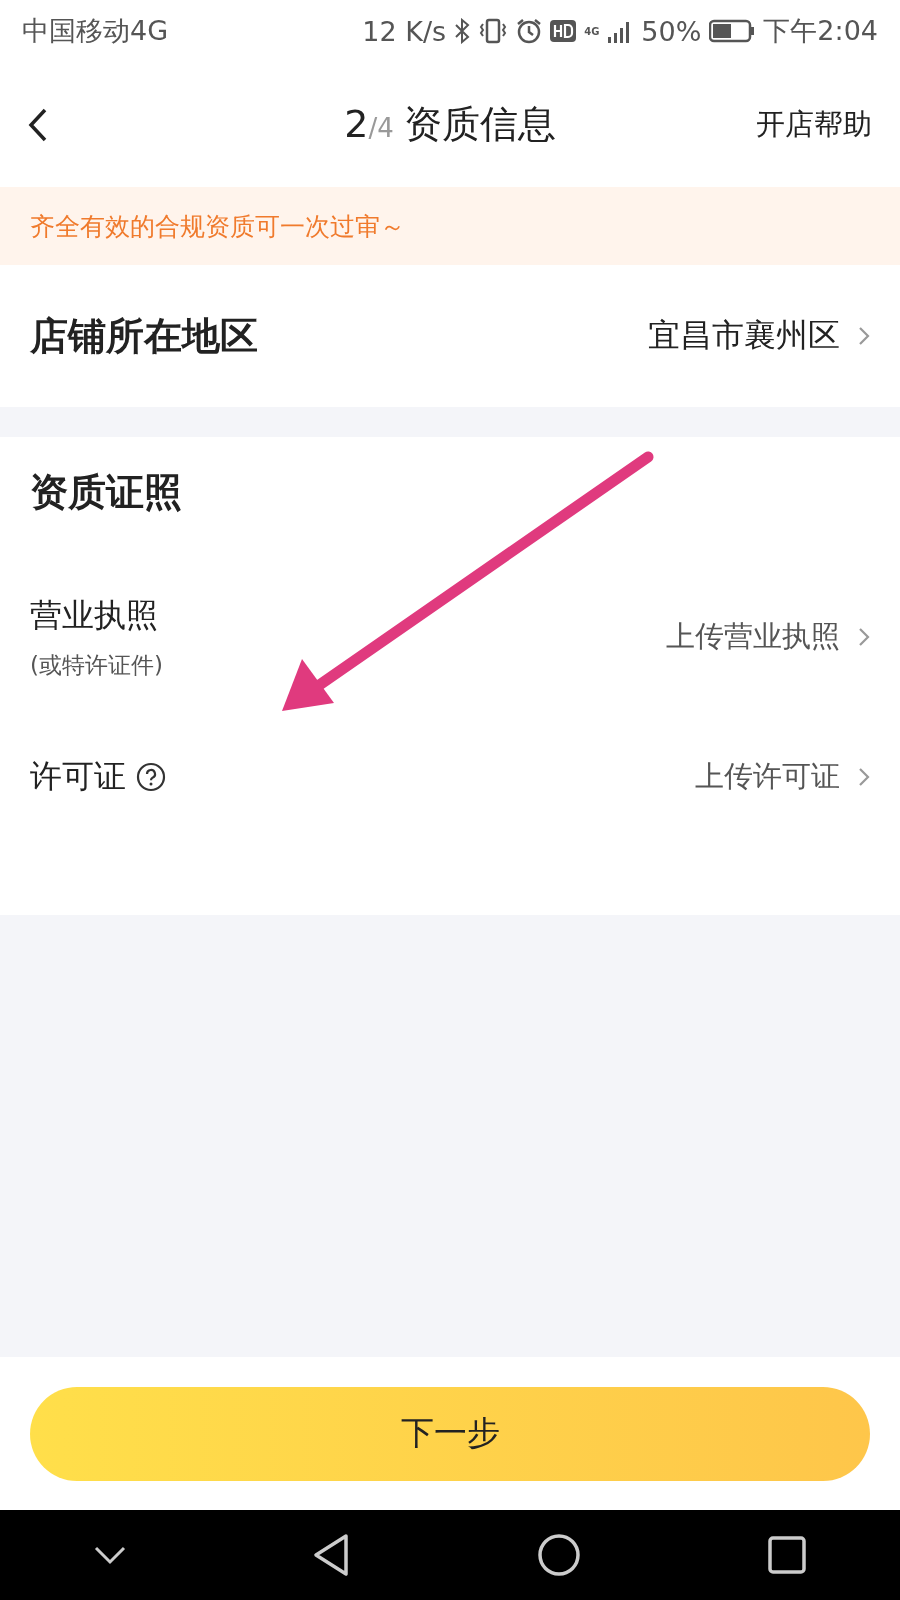 This screenshot has height=1600, width=900. I want to click on row-sublabel: (或特许证件), so click(96, 665).